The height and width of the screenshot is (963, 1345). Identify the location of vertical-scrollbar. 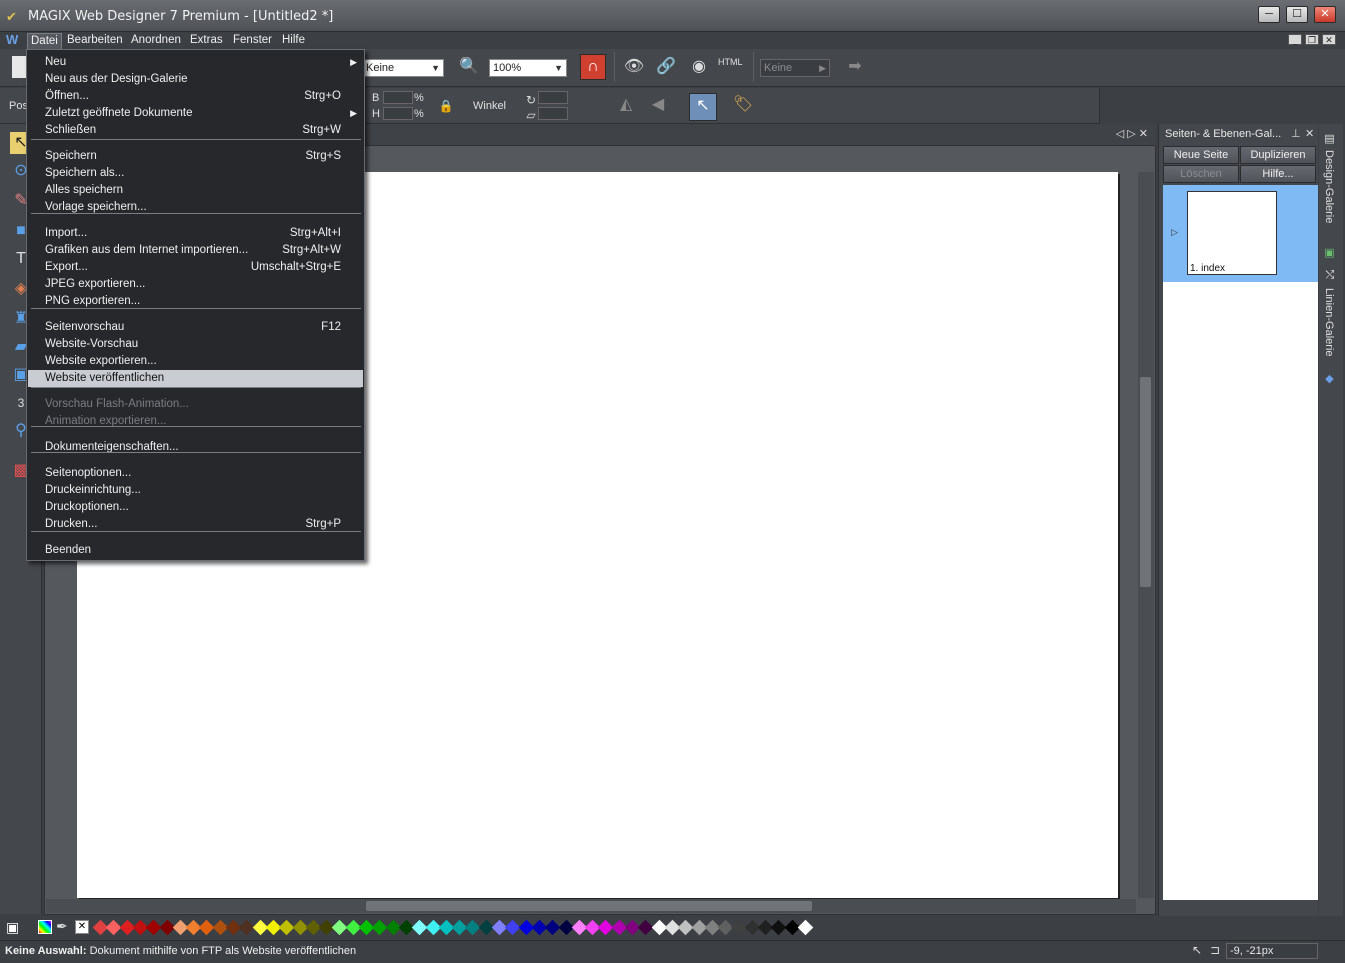
(1146, 535).